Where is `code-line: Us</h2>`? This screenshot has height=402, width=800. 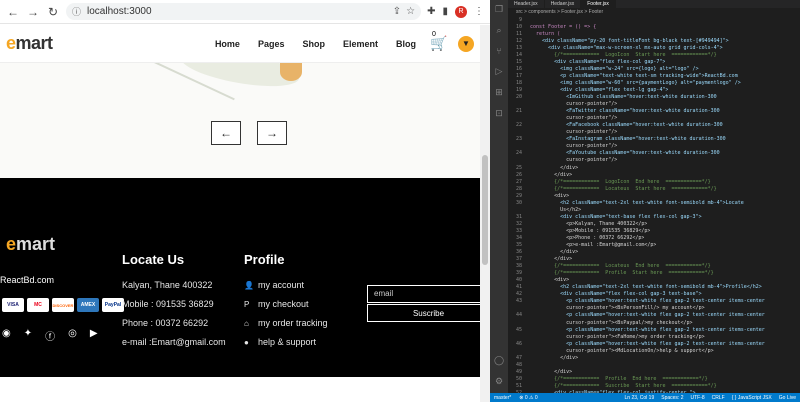
code-line: Us</h2> is located at coordinates (654, 209).